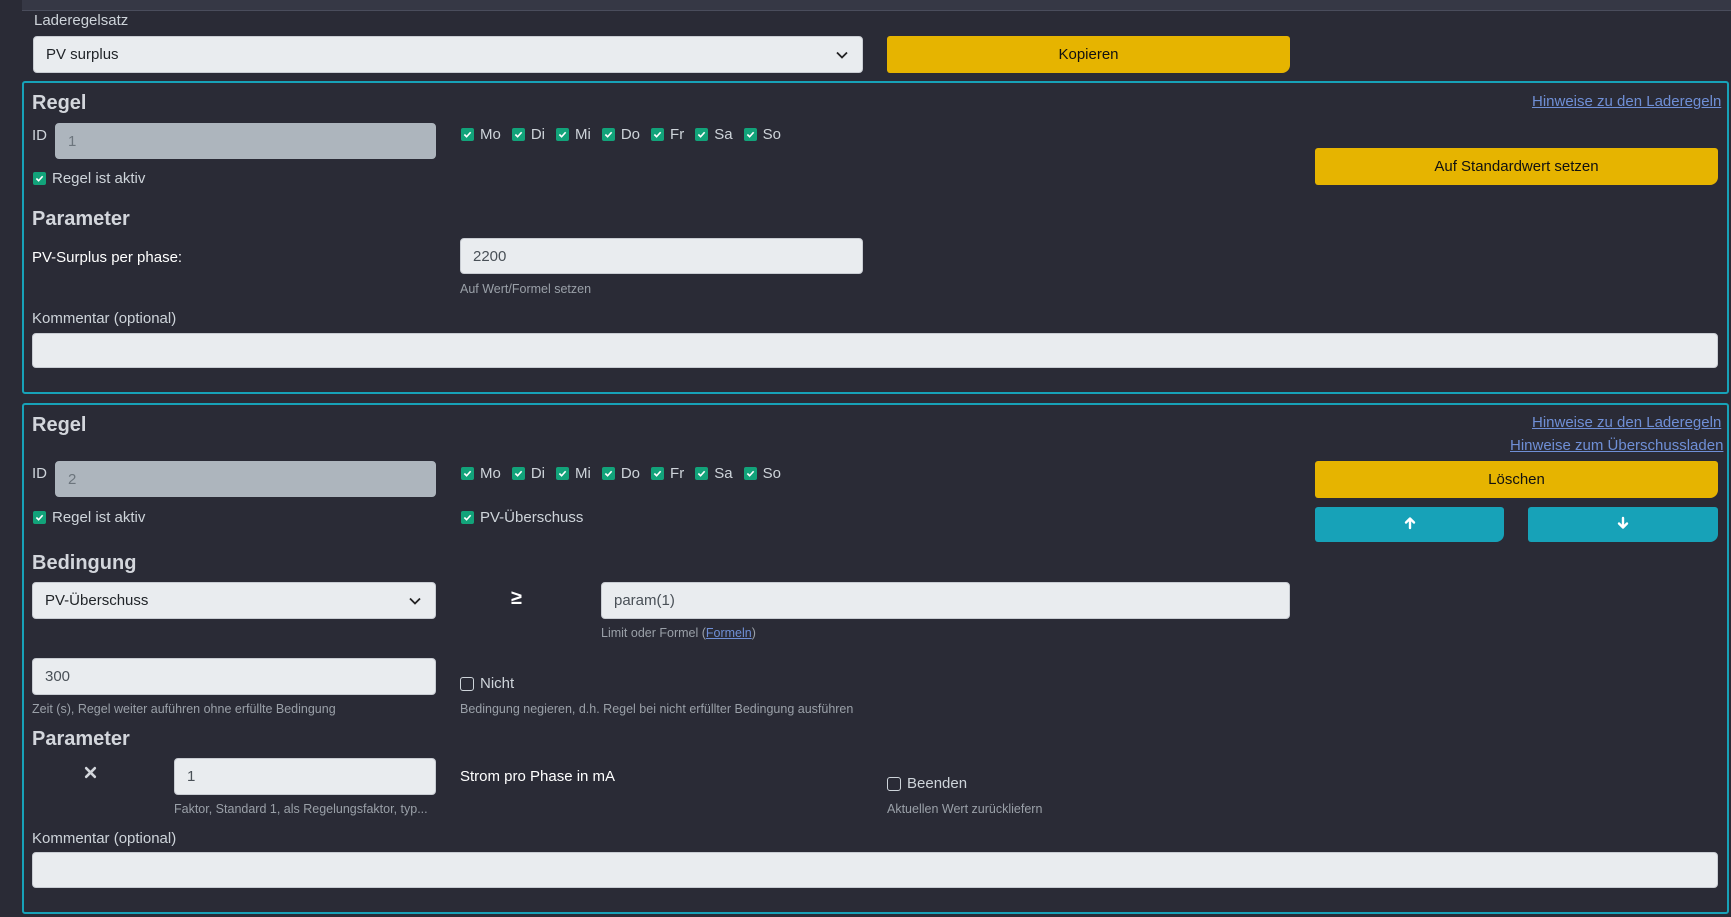 Image resolution: width=1731 pixels, height=917 pixels. Describe the element at coordinates (490, 473) in the screenshot. I see `day-label: Mo` at that location.